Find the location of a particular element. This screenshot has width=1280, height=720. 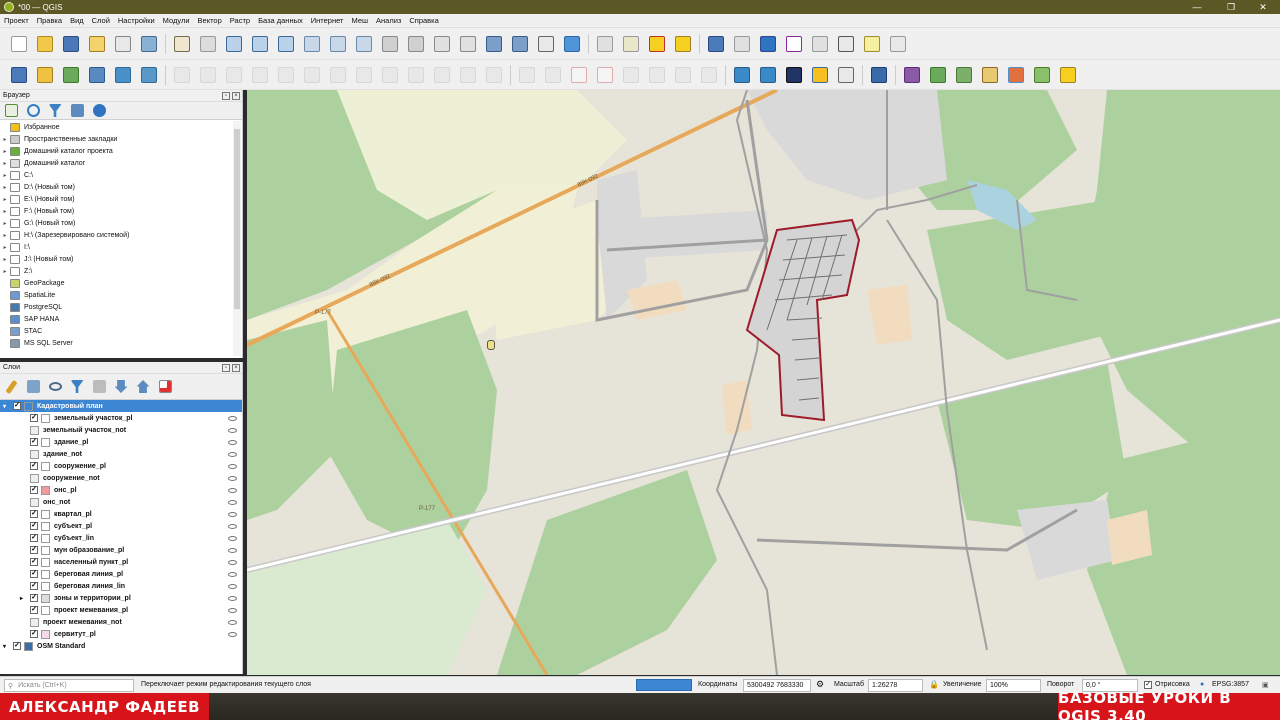

layer-item: ✓ земельный участок_pl is located at coordinates (121, 418).